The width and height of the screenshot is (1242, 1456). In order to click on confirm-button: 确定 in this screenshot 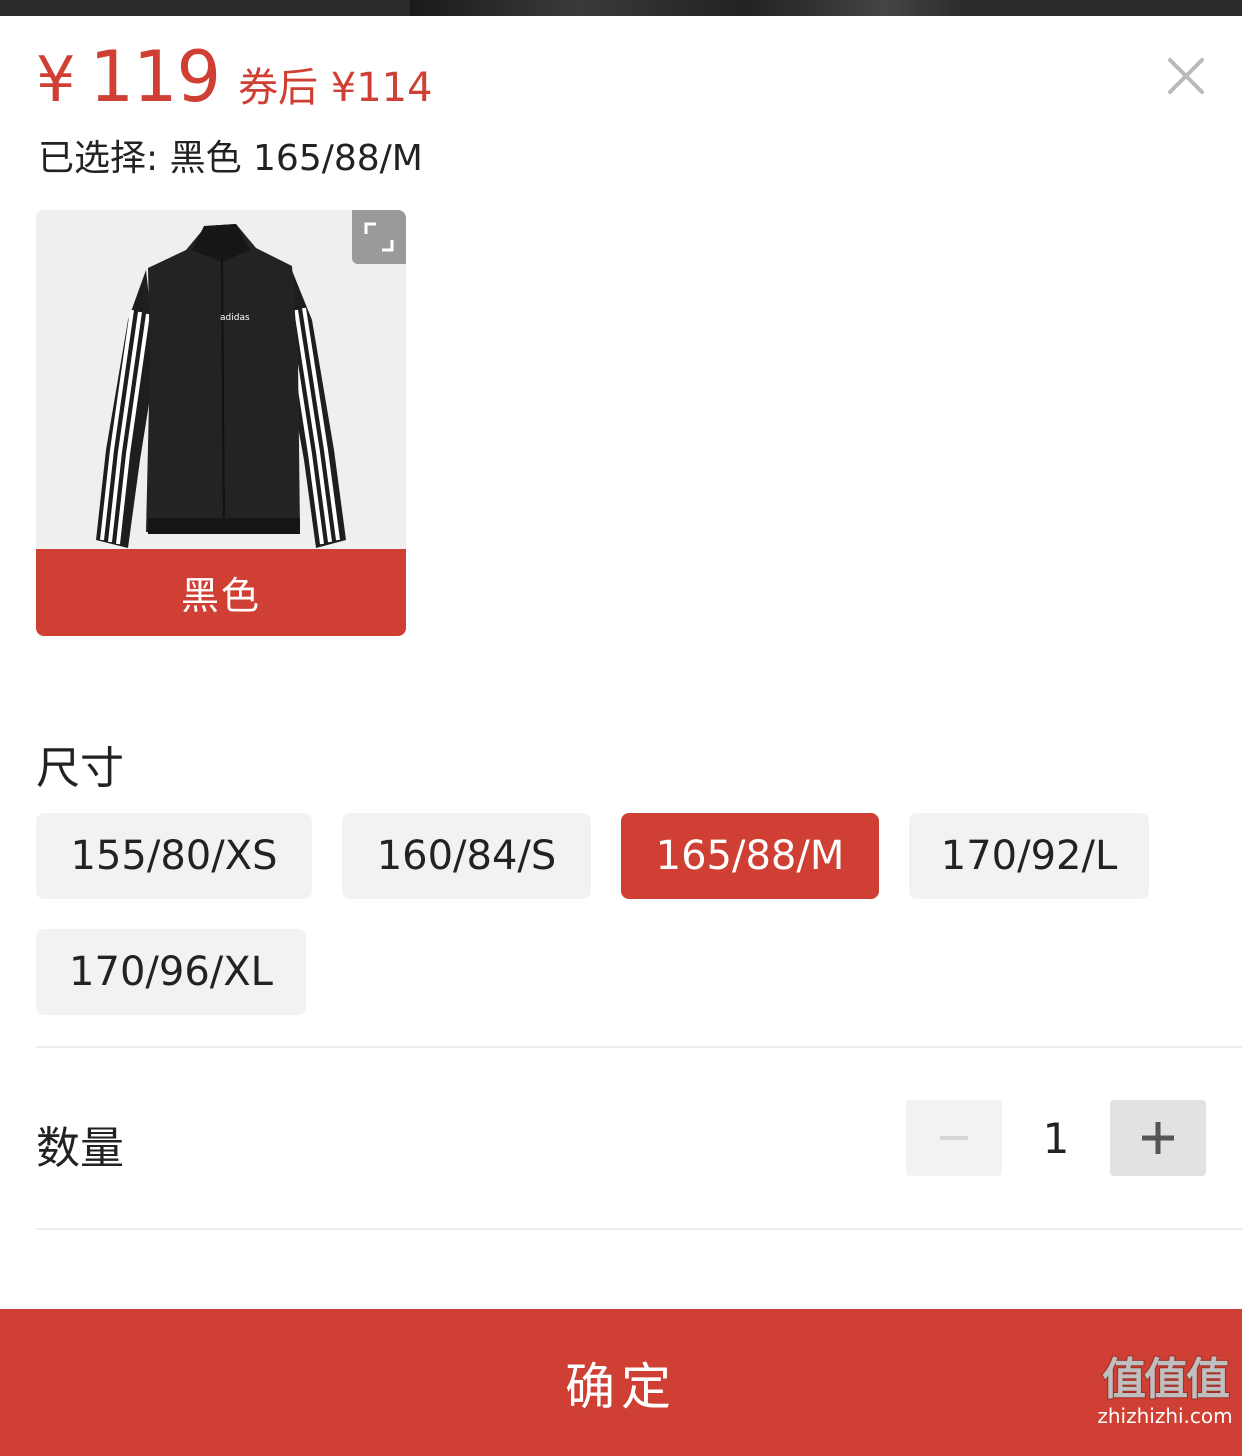, I will do `click(621, 1382)`.